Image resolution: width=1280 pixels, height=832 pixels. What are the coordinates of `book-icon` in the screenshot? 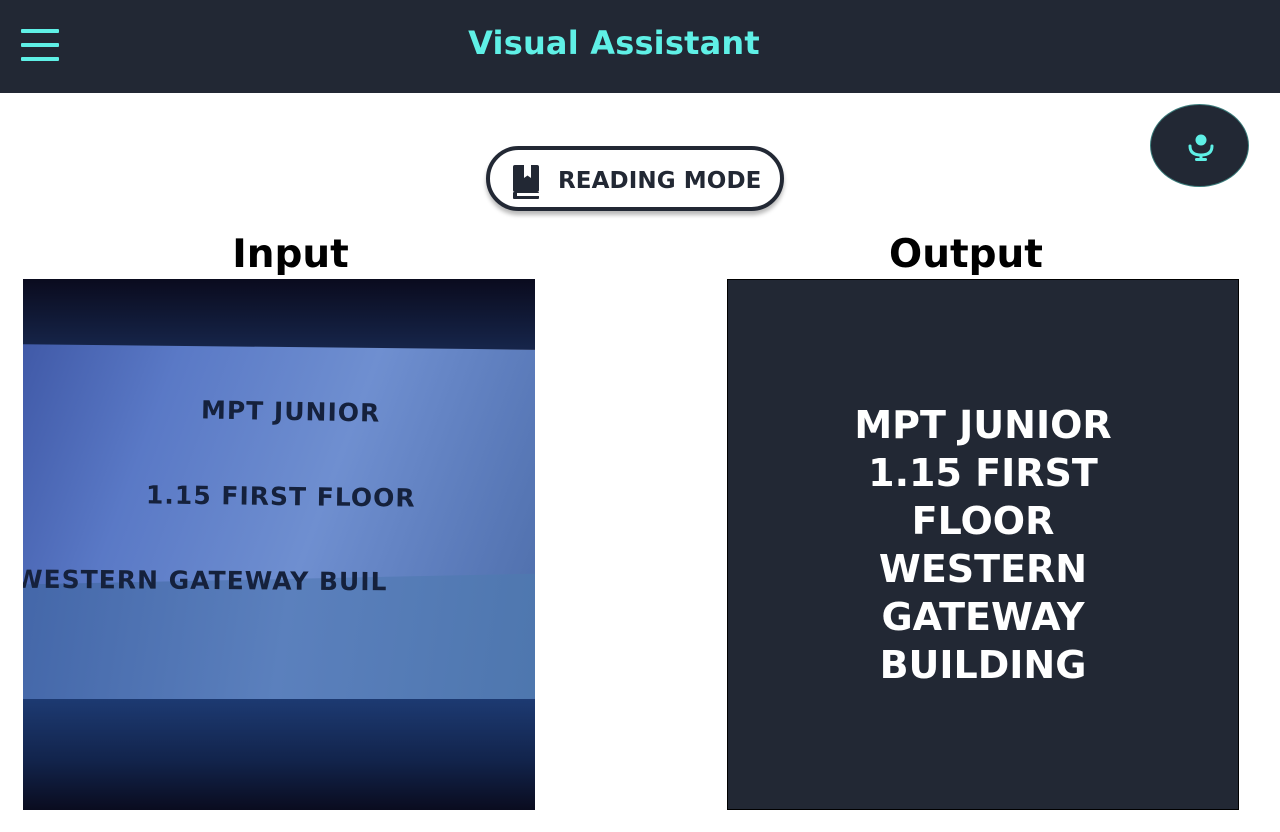 It's located at (526, 182).